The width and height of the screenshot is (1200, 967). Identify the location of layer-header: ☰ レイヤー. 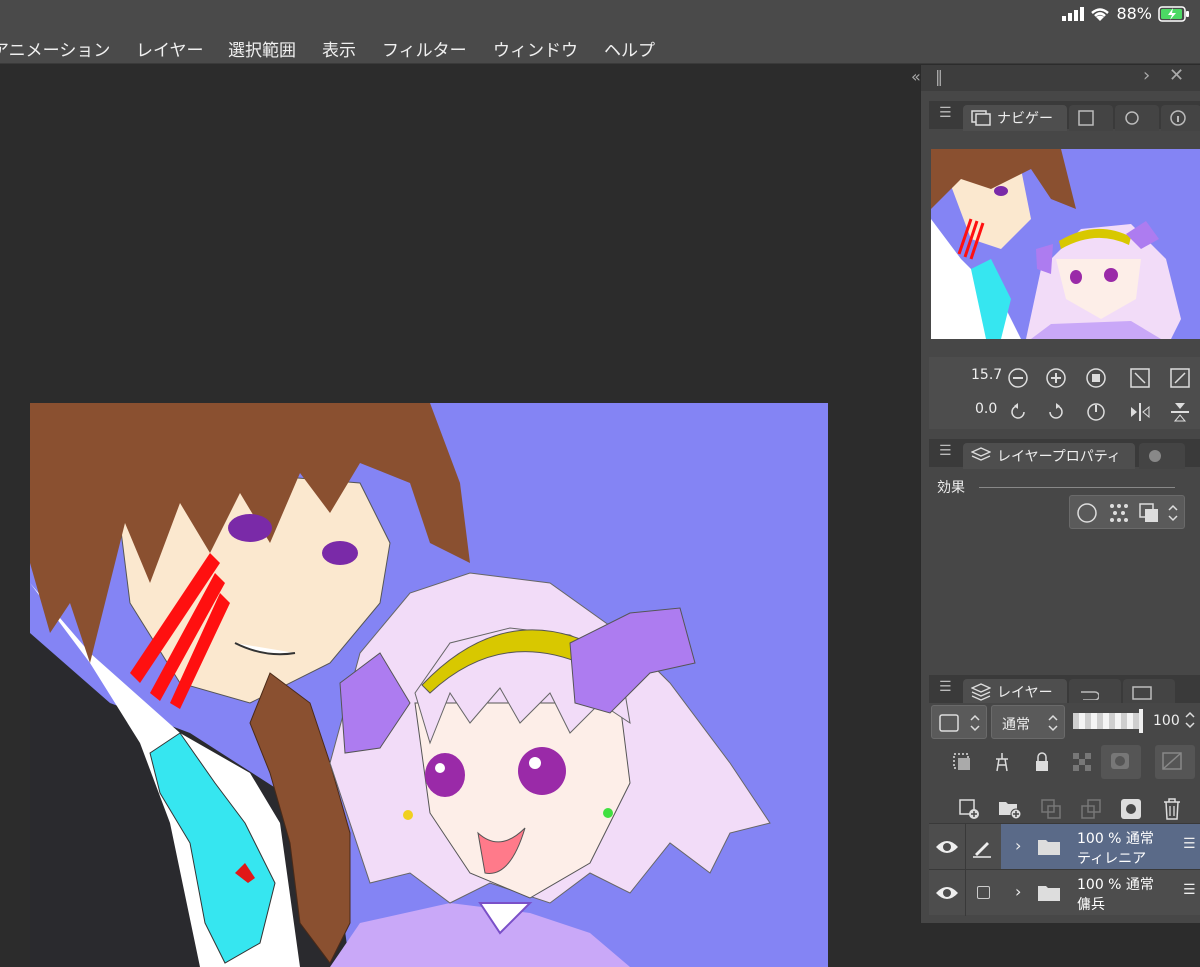
(1064, 690).